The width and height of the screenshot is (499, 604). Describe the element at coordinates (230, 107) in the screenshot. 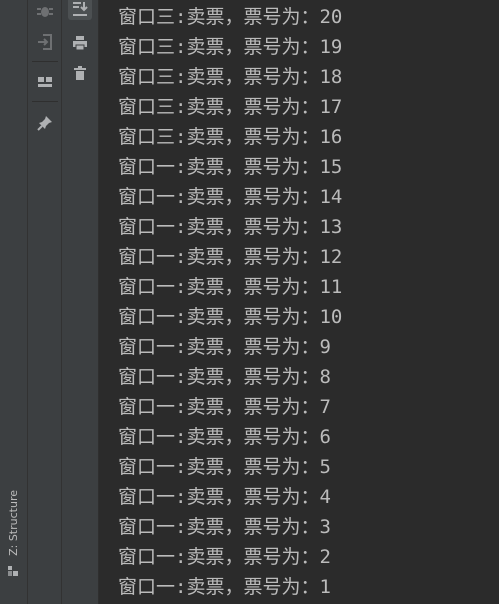

I see `console-line: 窗口三:卖票，票号为：17` at that location.